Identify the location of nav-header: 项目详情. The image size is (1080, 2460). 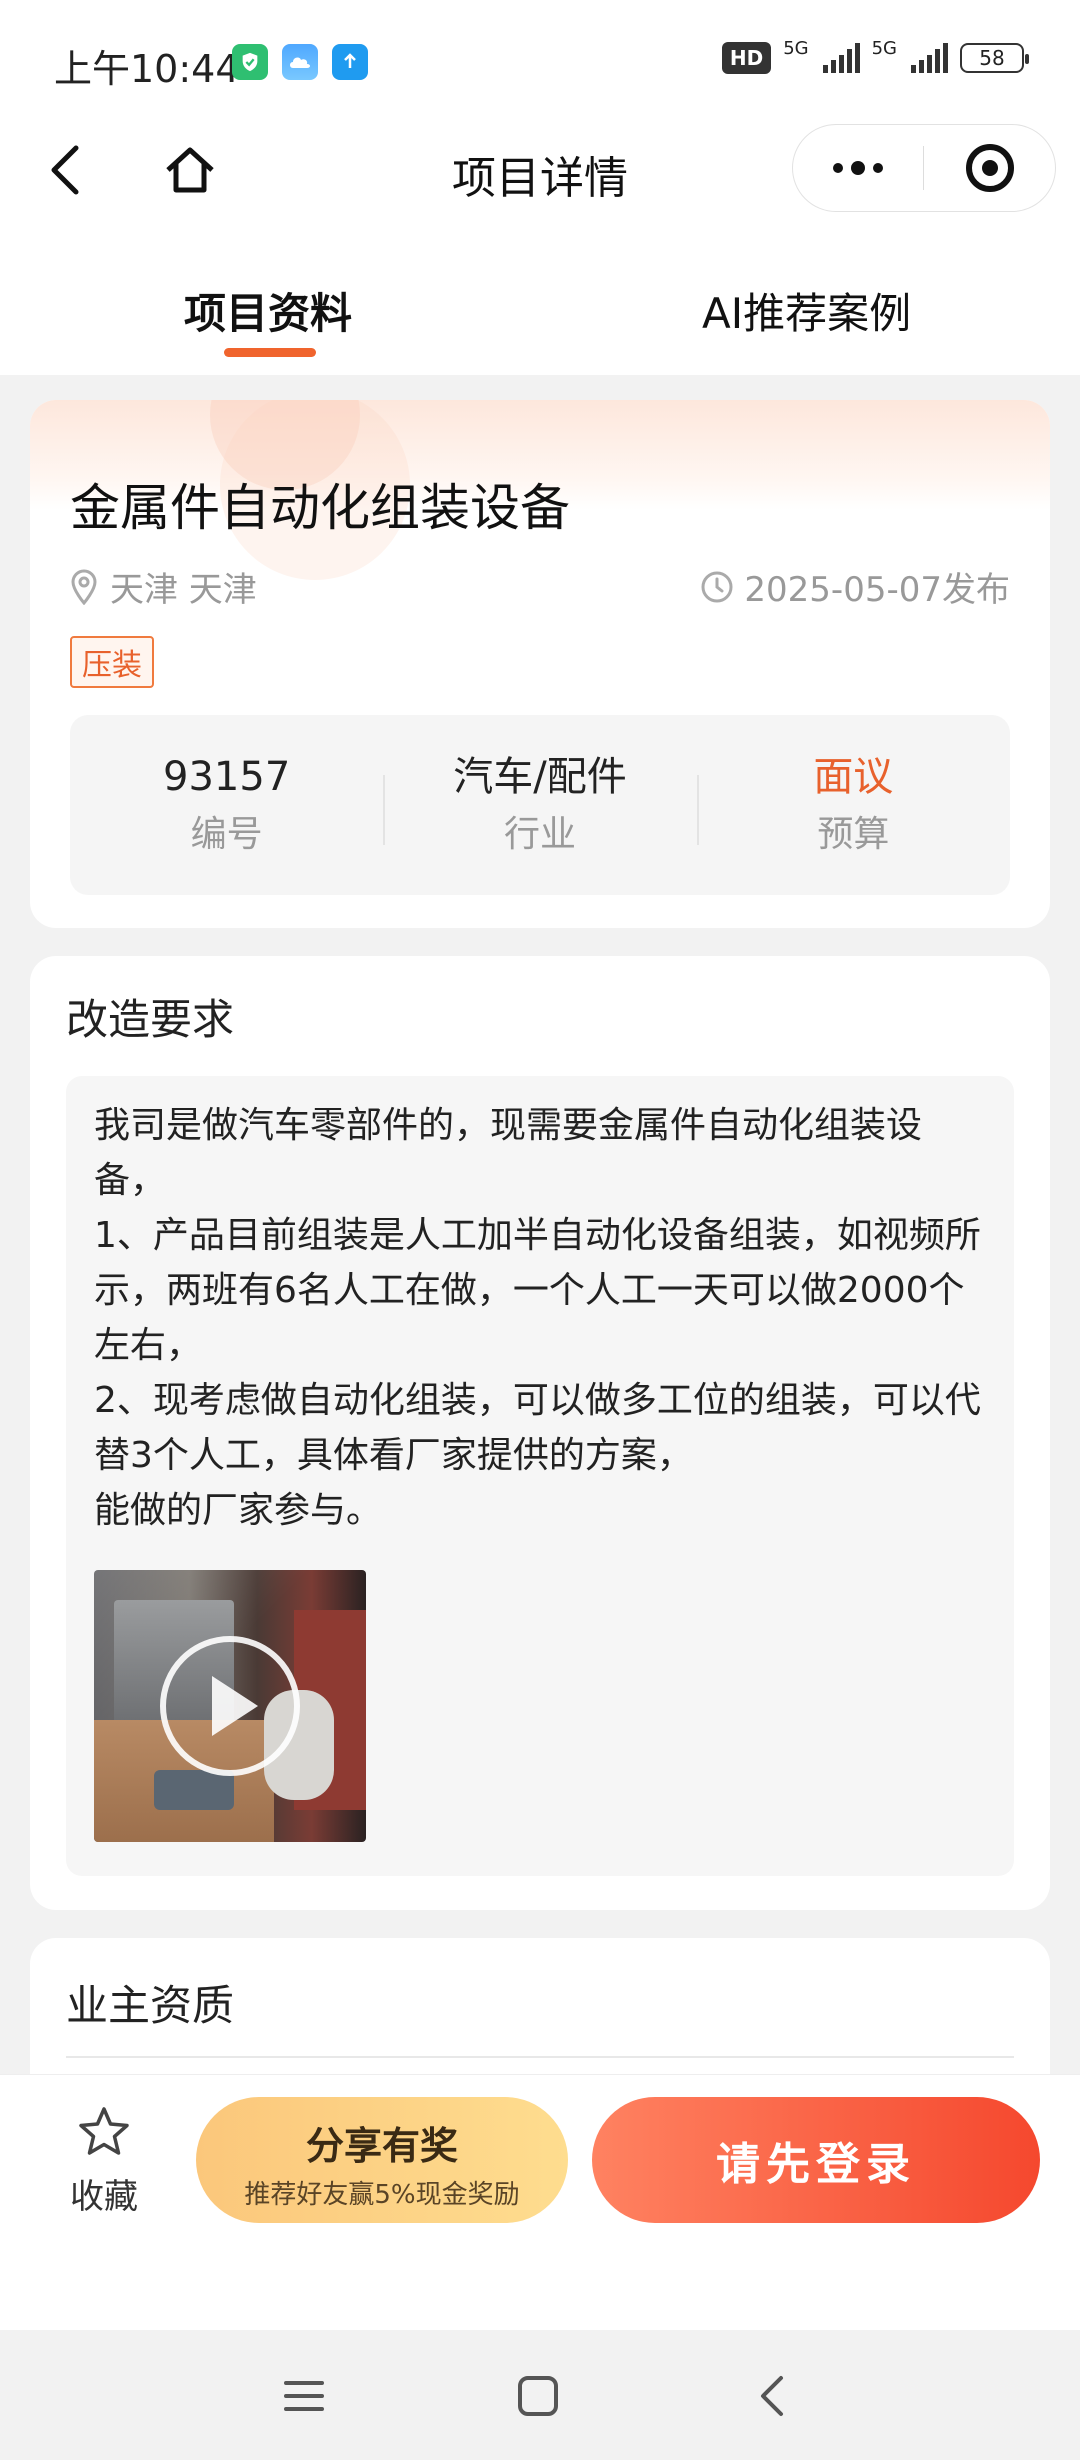
(540, 170).